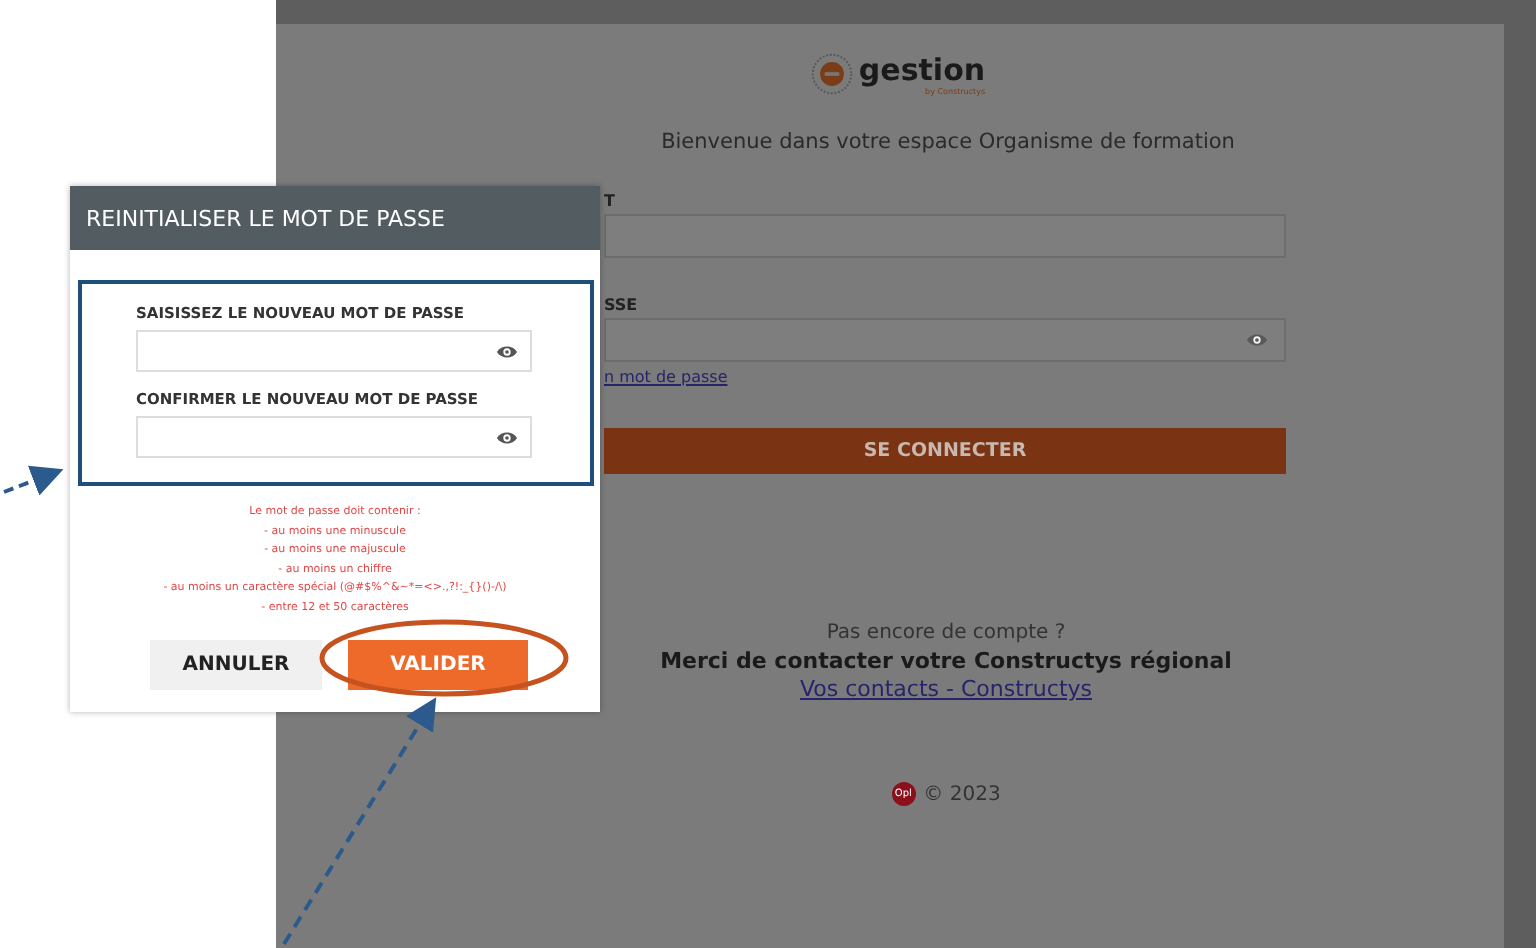 The width and height of the screenshot is (1536, 948). I want to click on logo-name: gestion, so click(922, 69).